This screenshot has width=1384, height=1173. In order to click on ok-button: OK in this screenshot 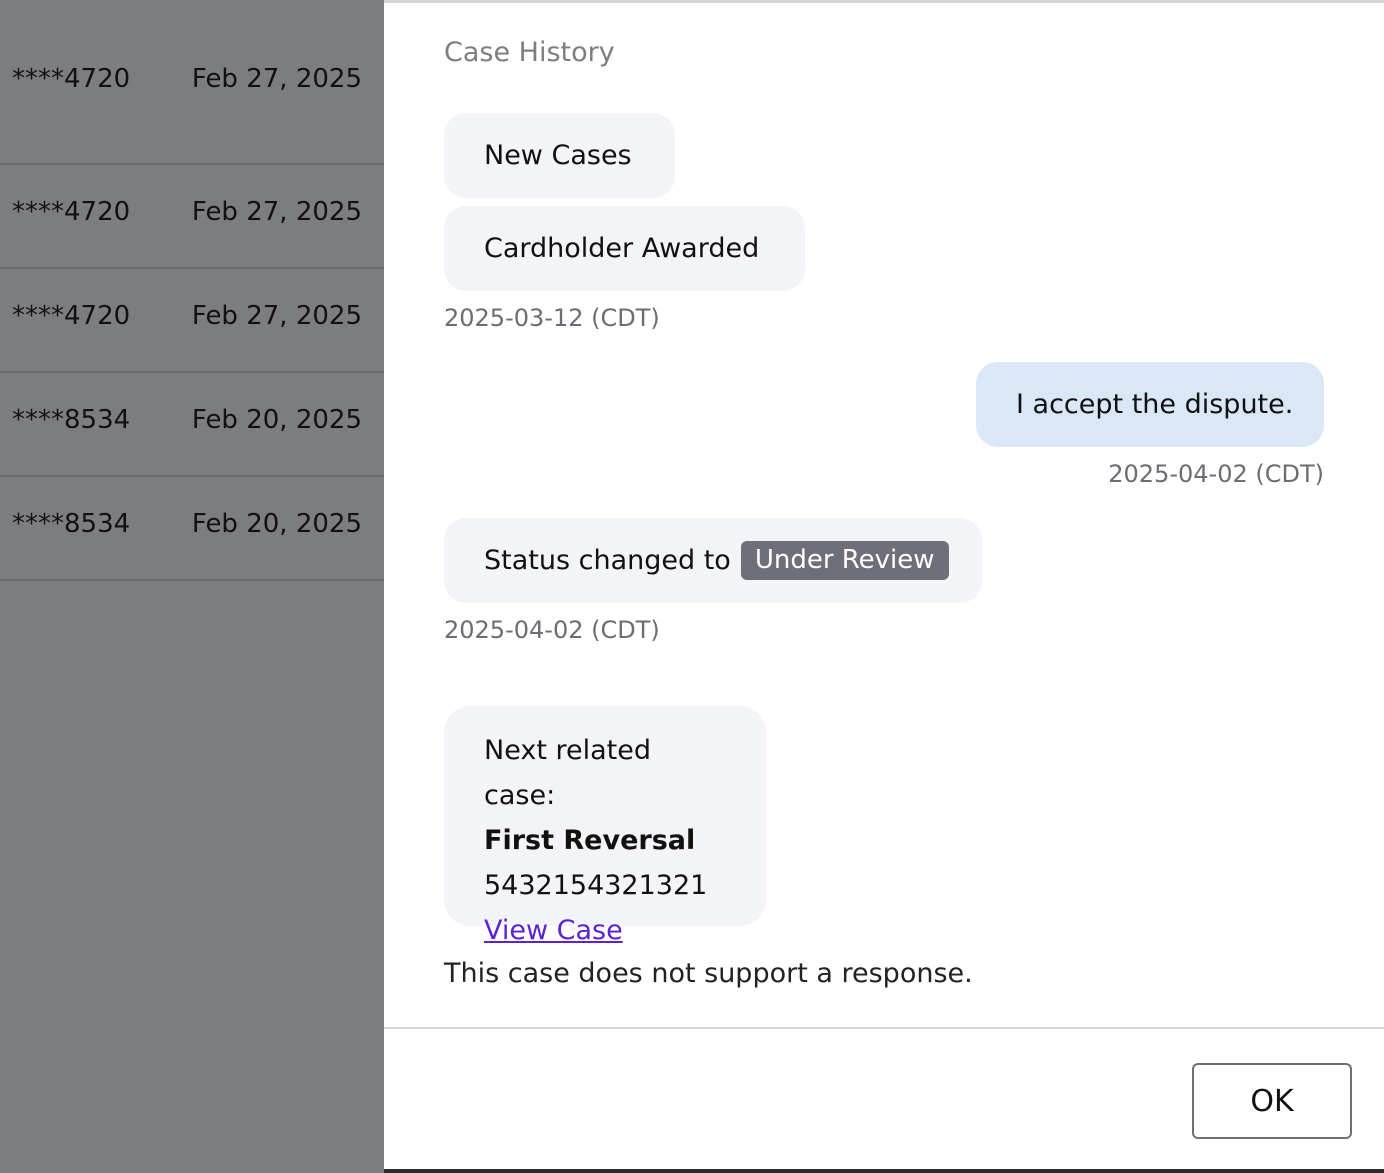, I will do `click(1272, 1101)`.